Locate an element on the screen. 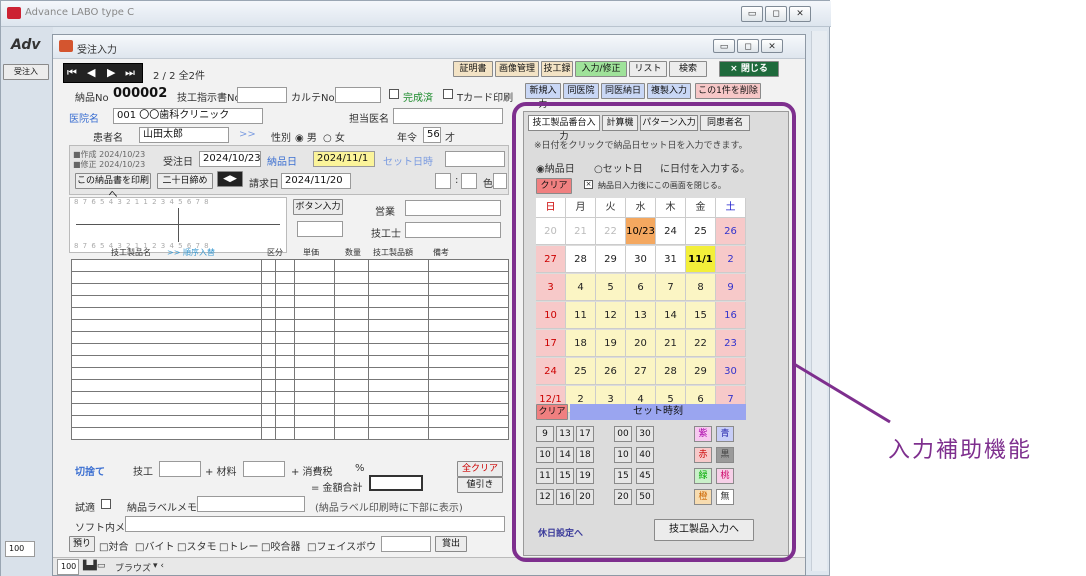 This screenshot has width=1086, height=576. deposit-tray: □トレー is located at coordinates (238, 545).